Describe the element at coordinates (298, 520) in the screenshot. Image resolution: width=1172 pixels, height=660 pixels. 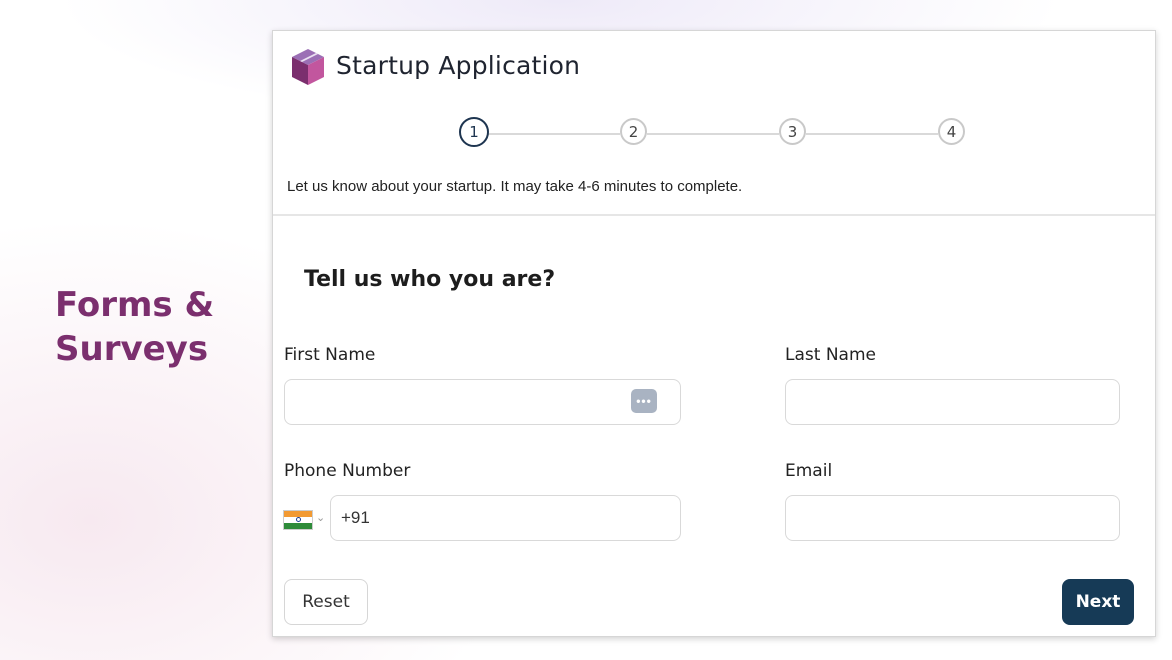
I see `india-flag-icon` at that location.